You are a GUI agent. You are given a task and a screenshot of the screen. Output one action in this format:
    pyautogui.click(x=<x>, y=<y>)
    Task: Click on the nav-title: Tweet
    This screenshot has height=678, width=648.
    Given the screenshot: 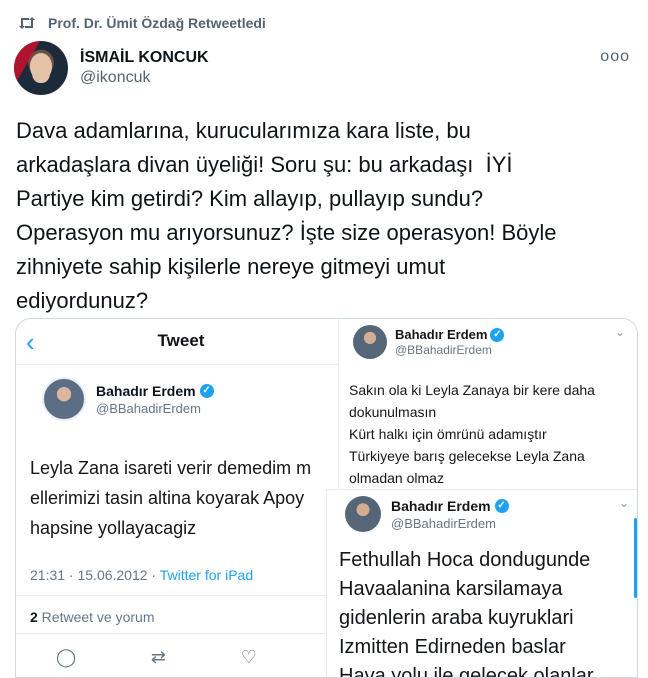 What is the action you would take?
    pyautogui.click(x=181, y=340)
    